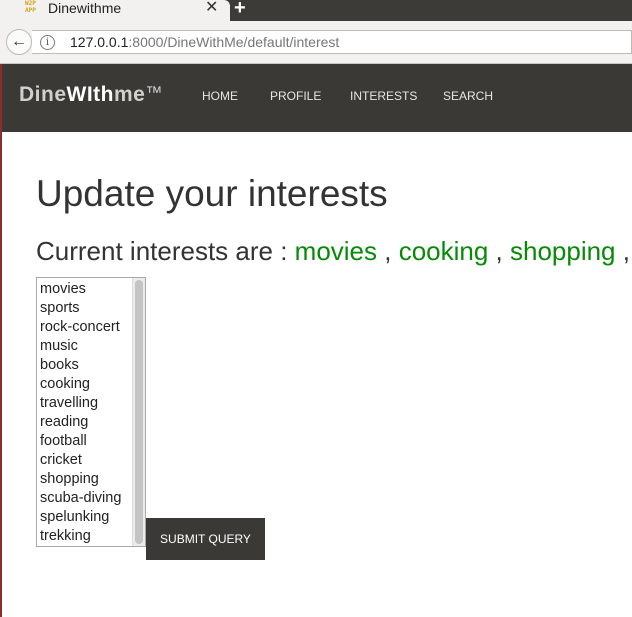  What do you see at coordinates (63, 441) in the screenshot?
I see `option-football: football` at bounding box center [63, 441].